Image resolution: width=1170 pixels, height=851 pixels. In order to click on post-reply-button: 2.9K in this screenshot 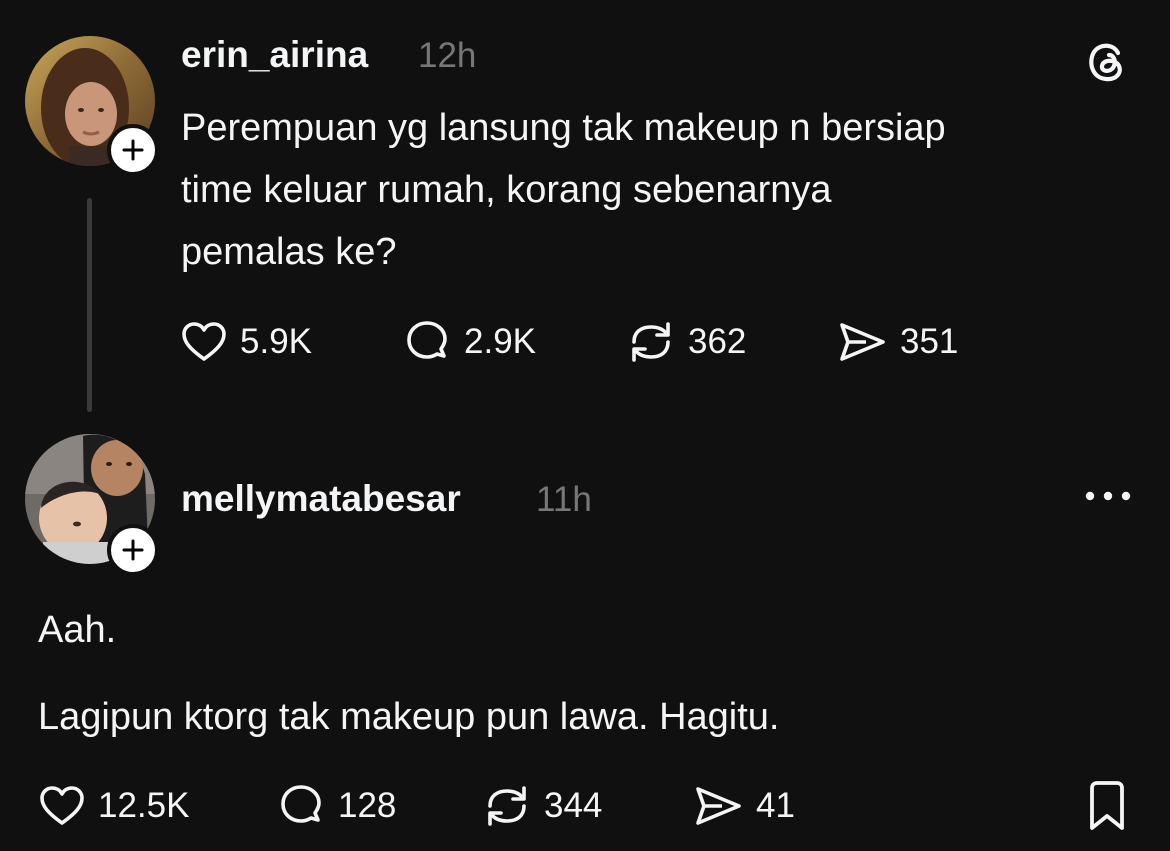, I will do `click(470, 342)`.